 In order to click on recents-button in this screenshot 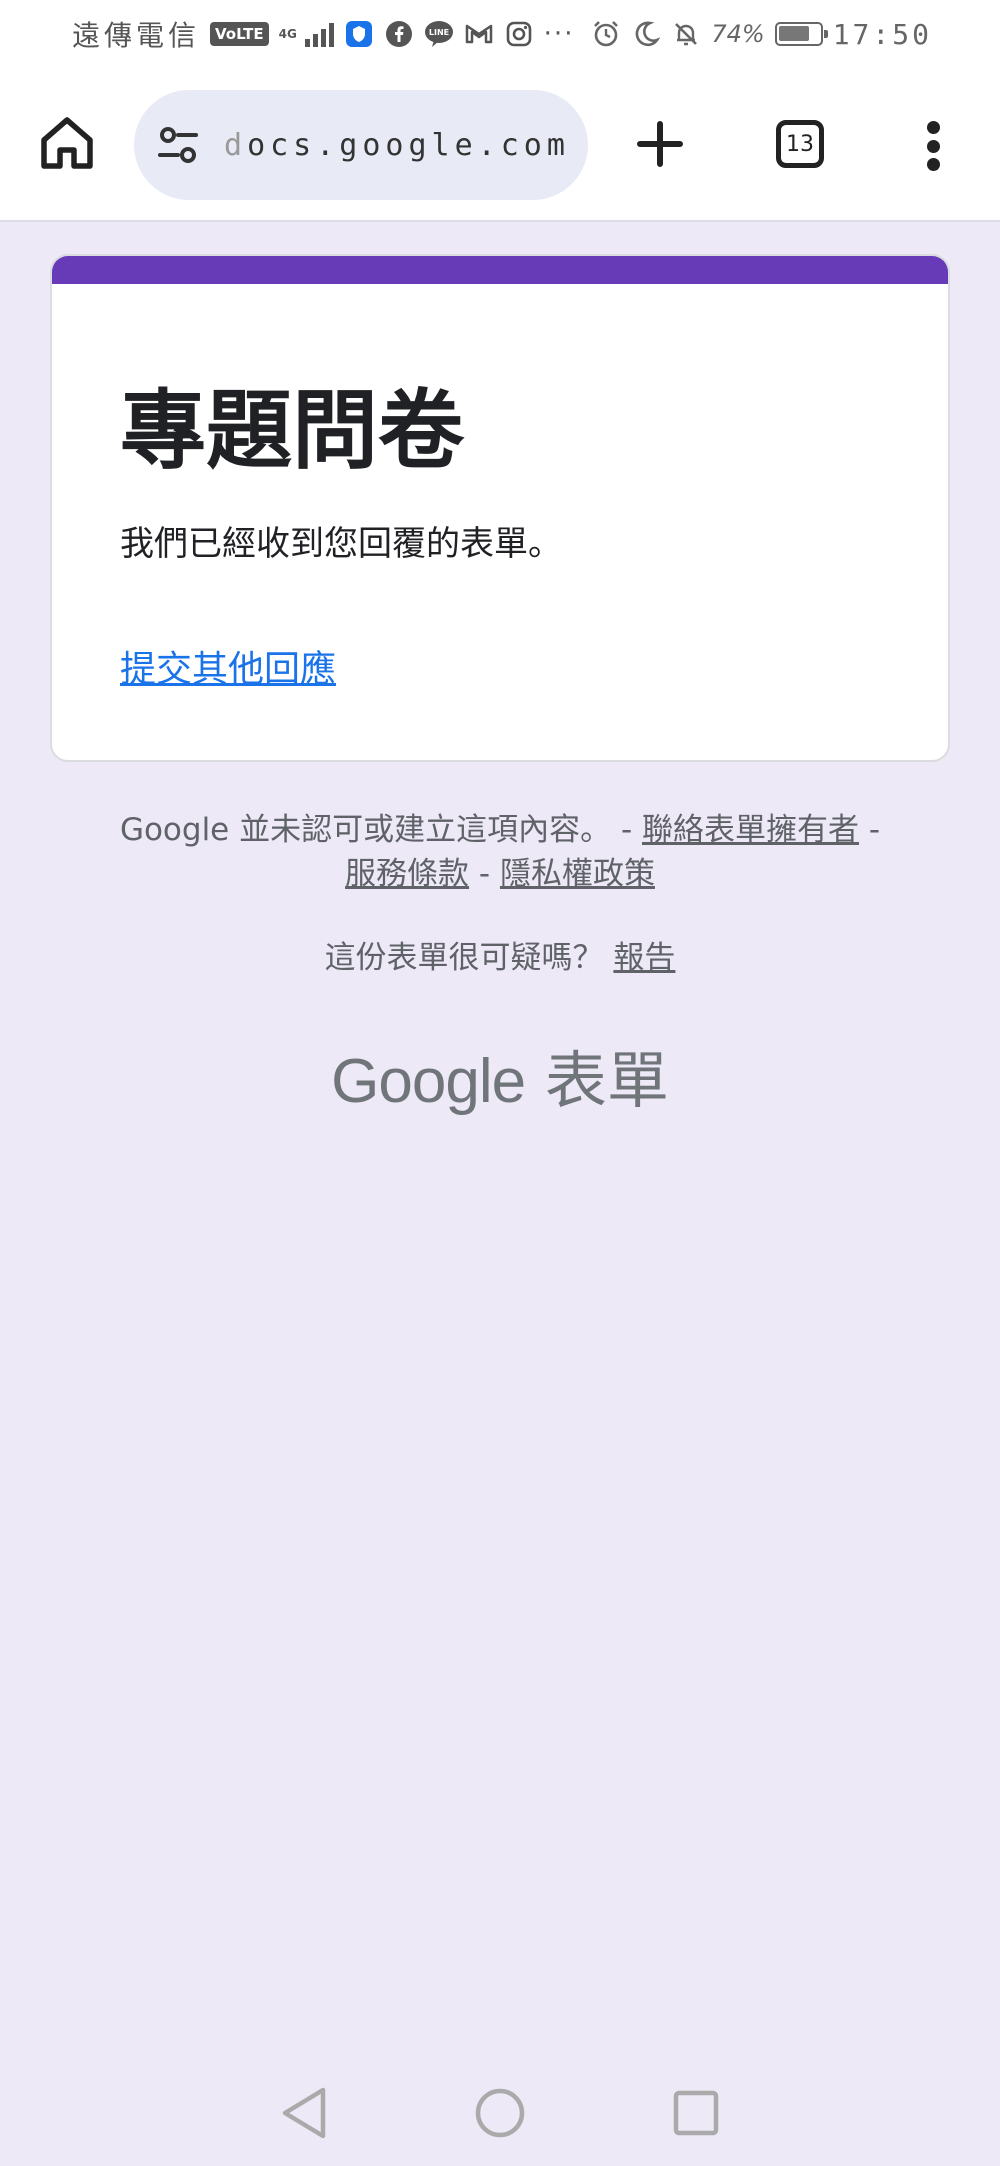, I will do `click(696, 2113)`.